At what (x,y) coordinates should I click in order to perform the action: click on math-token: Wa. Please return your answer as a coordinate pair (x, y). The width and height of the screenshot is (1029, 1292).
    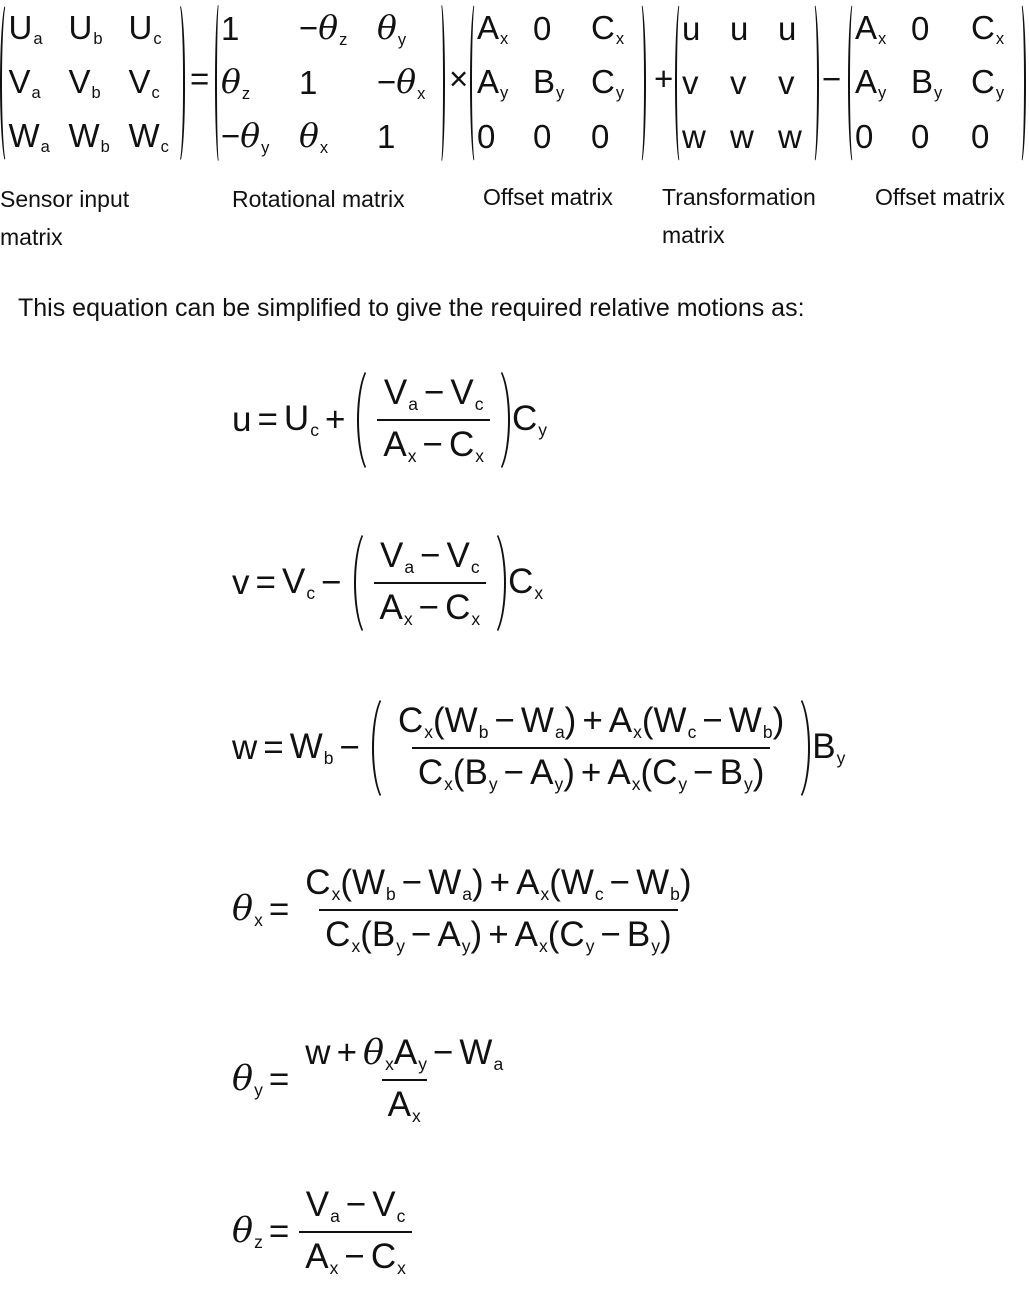
    Looking at the image, I should click on (29, 136).